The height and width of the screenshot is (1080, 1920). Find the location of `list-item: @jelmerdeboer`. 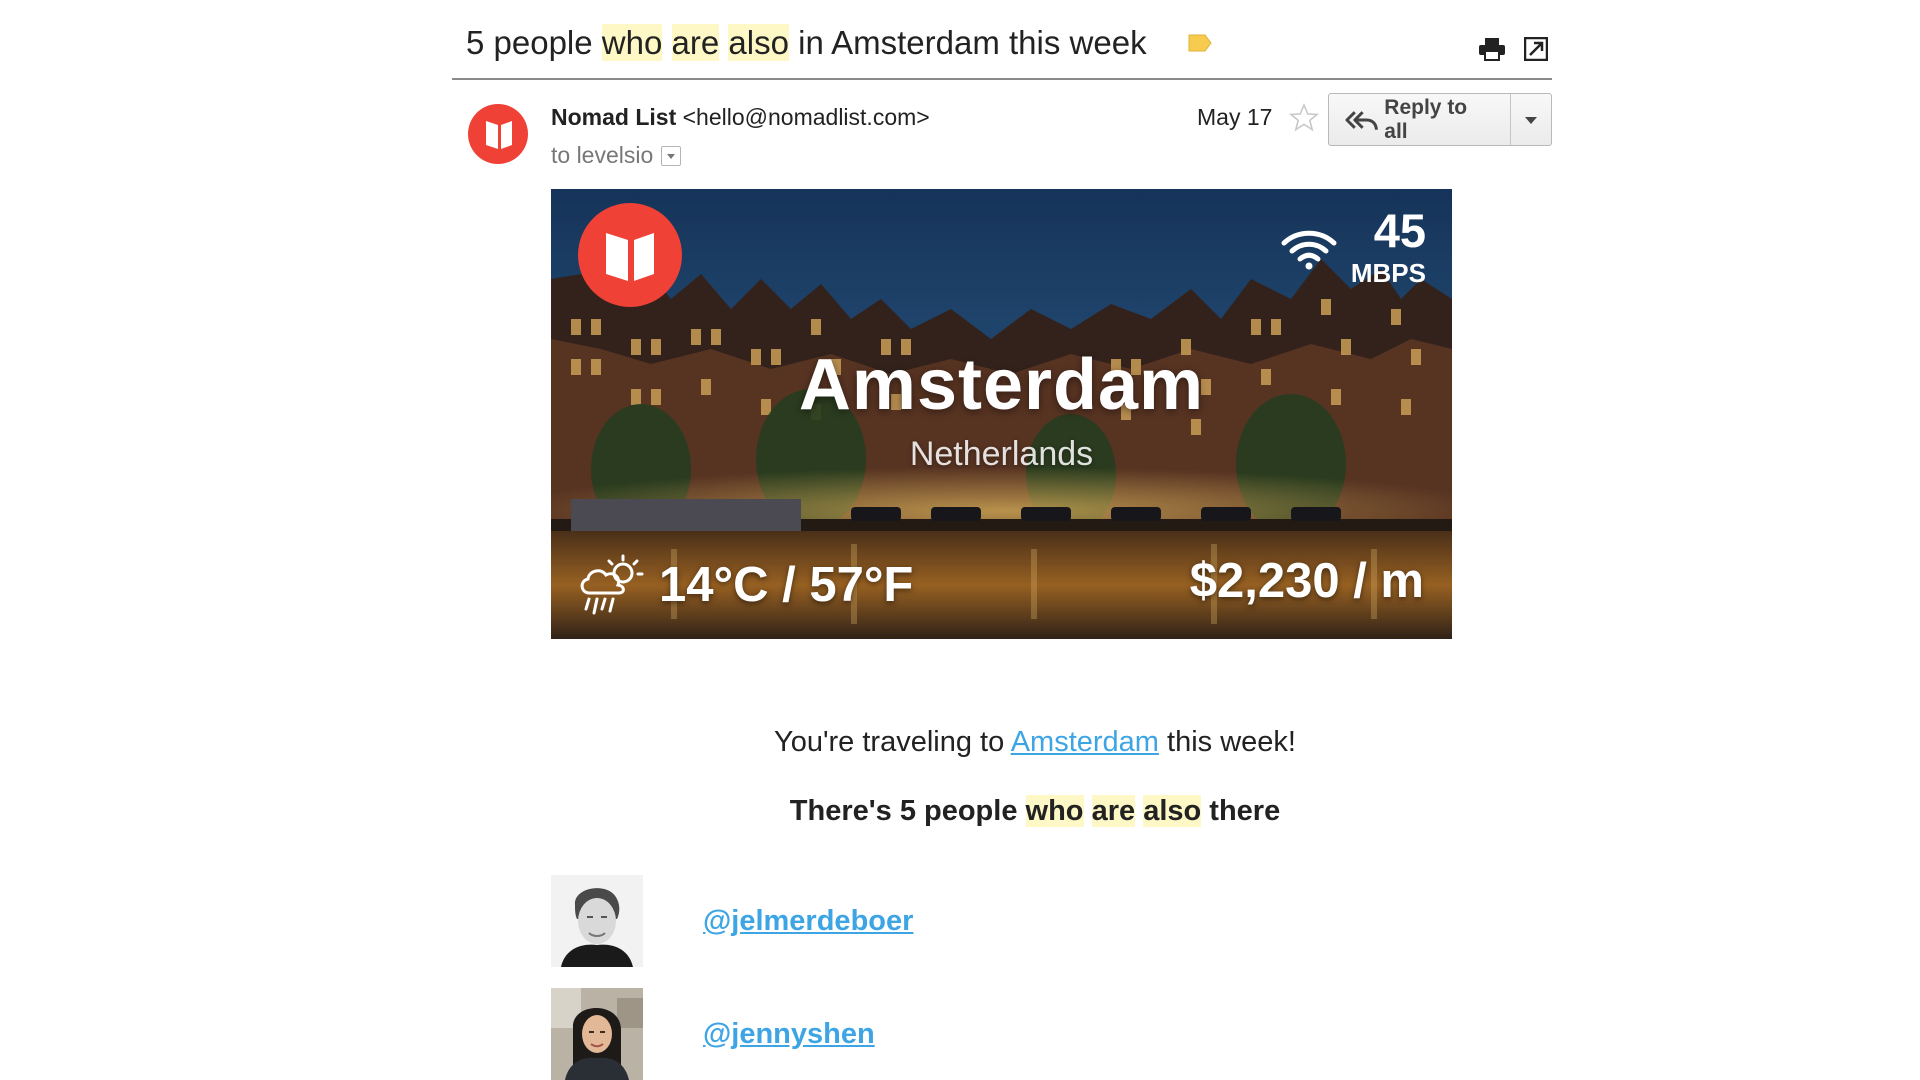

list-item: @jelmerdeboer is located at coordinates (901, 921).